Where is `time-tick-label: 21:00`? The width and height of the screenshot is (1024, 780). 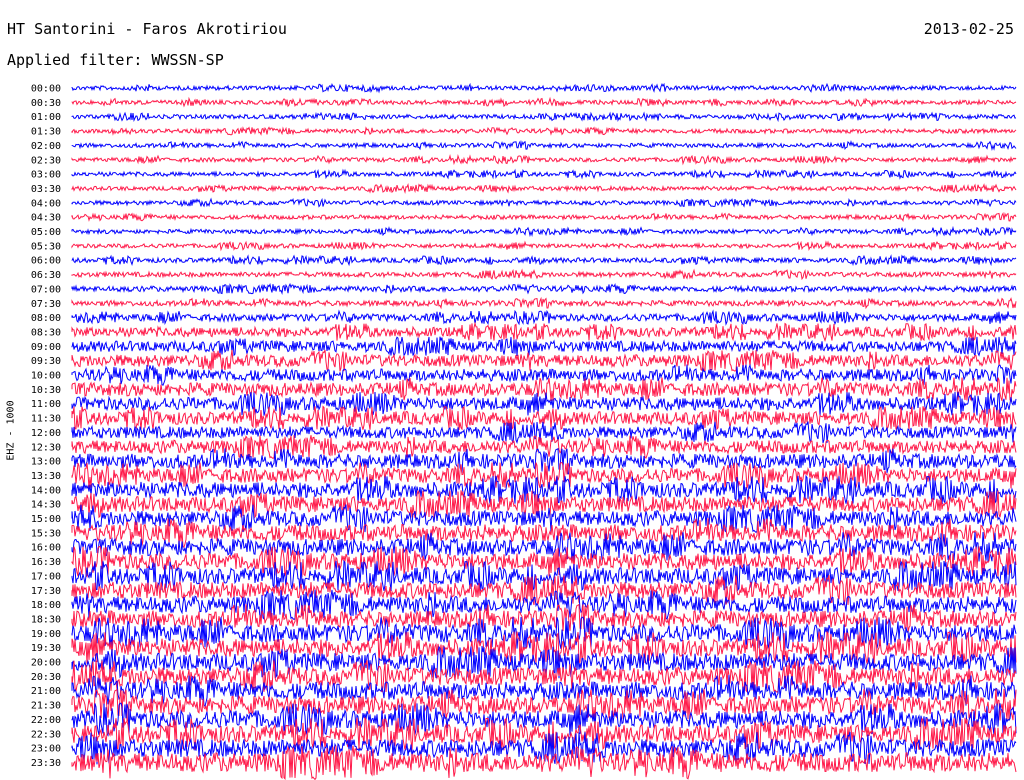
time-tick-label: 21:00 is located at coordinates (46, 691).